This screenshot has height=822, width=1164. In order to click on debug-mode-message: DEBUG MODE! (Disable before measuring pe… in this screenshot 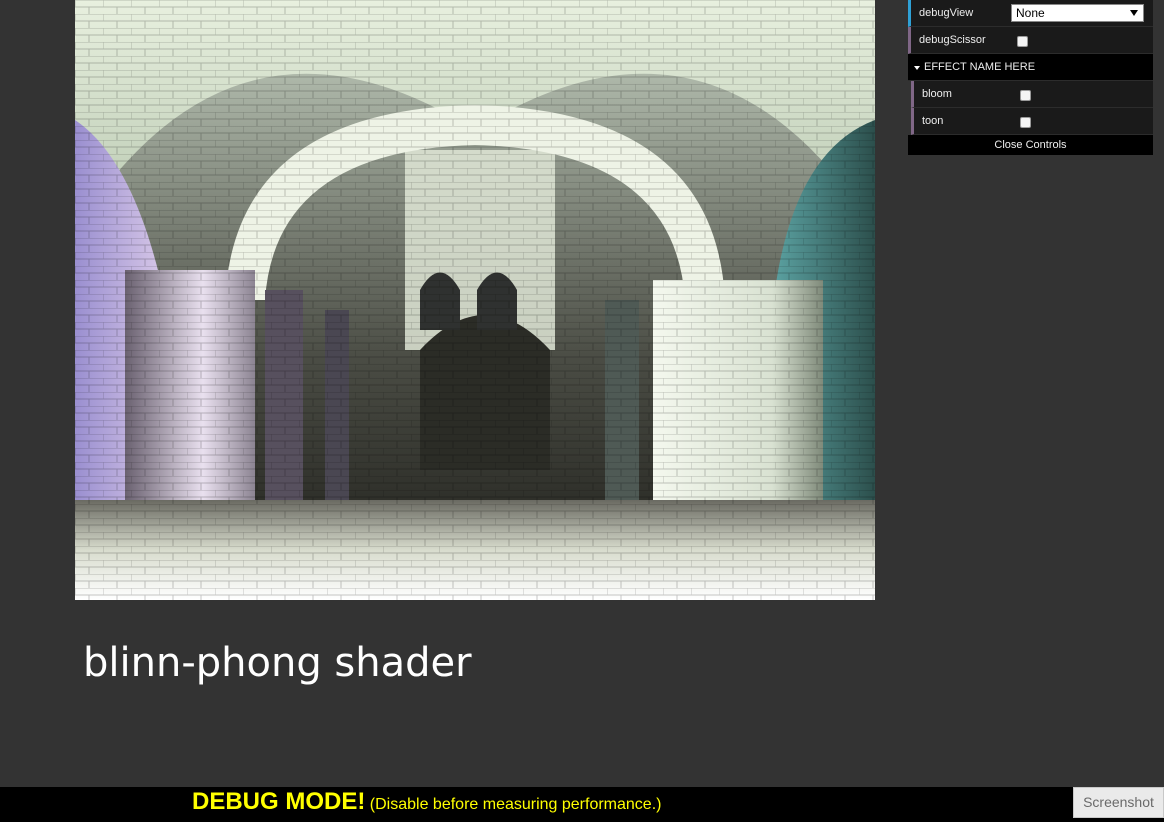, I will do `click(426, 802)`.